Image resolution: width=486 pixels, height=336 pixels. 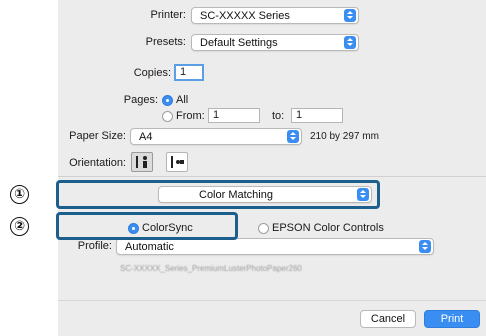 What do you see at coordinates (182, 100) in the screenshot?
I see `pages-all-label: All` at bounding box center [182, 100].